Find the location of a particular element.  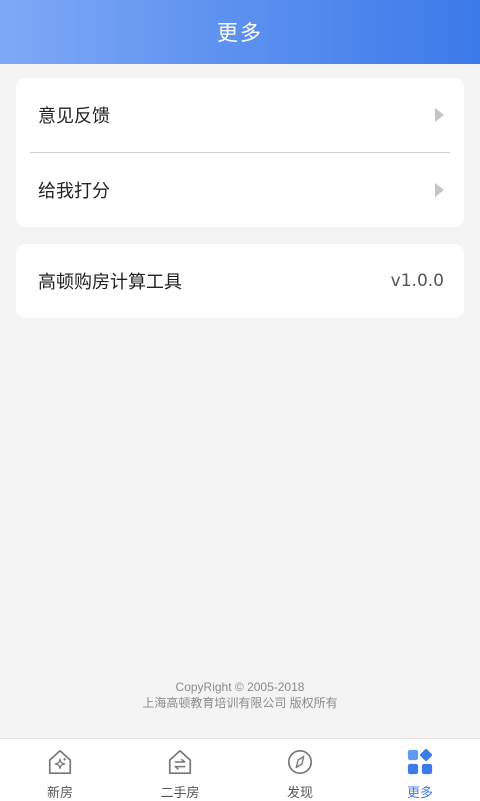

app-info-card: 高顿购房计算工具 v1.0.0 is located at coordinates (240, 281).